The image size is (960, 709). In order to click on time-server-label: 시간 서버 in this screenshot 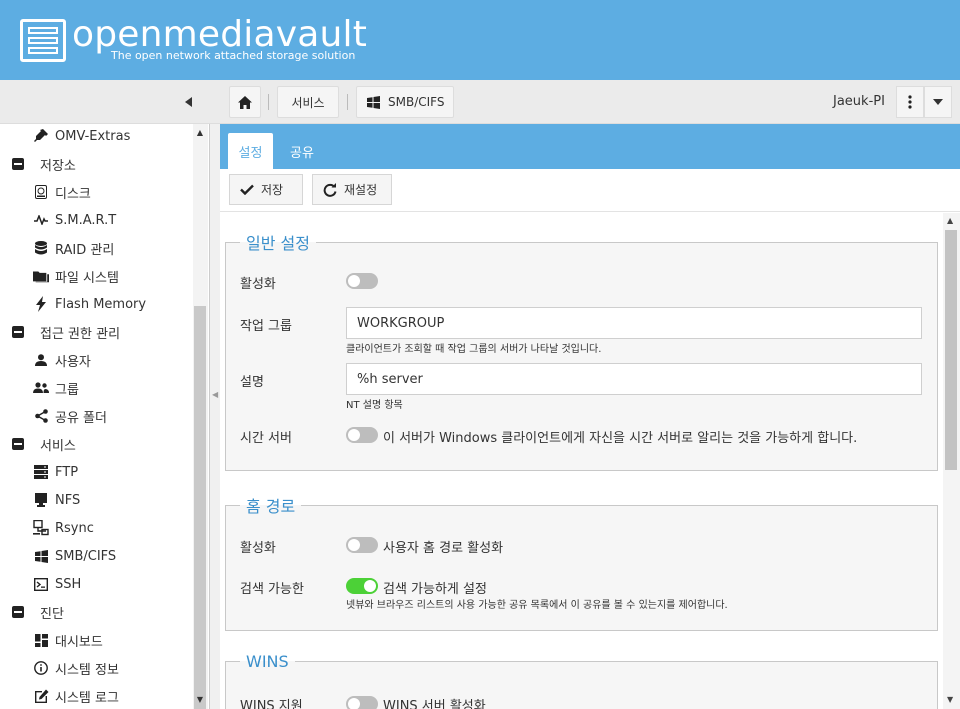, I will do `click(266, 438)`.